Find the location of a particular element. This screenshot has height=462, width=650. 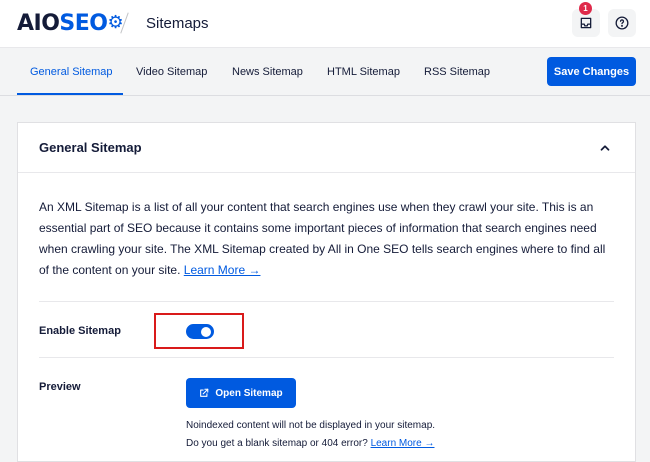

help-button is located at coordinates (622, 23).